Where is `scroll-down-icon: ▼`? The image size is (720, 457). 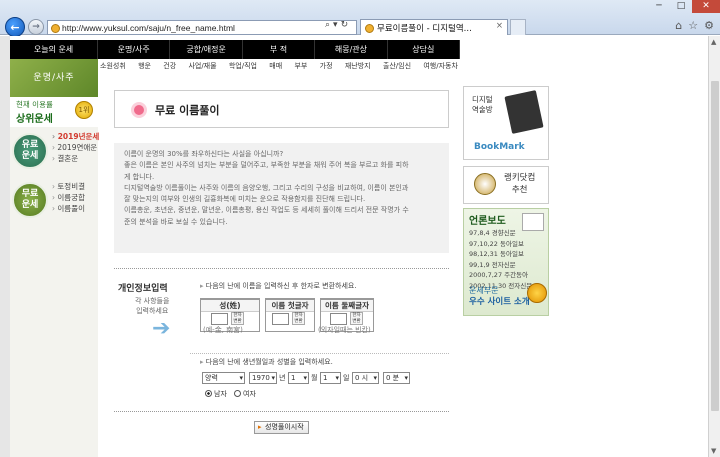 scroll-down-icon: ▼ is located at coordinates (713, 451).